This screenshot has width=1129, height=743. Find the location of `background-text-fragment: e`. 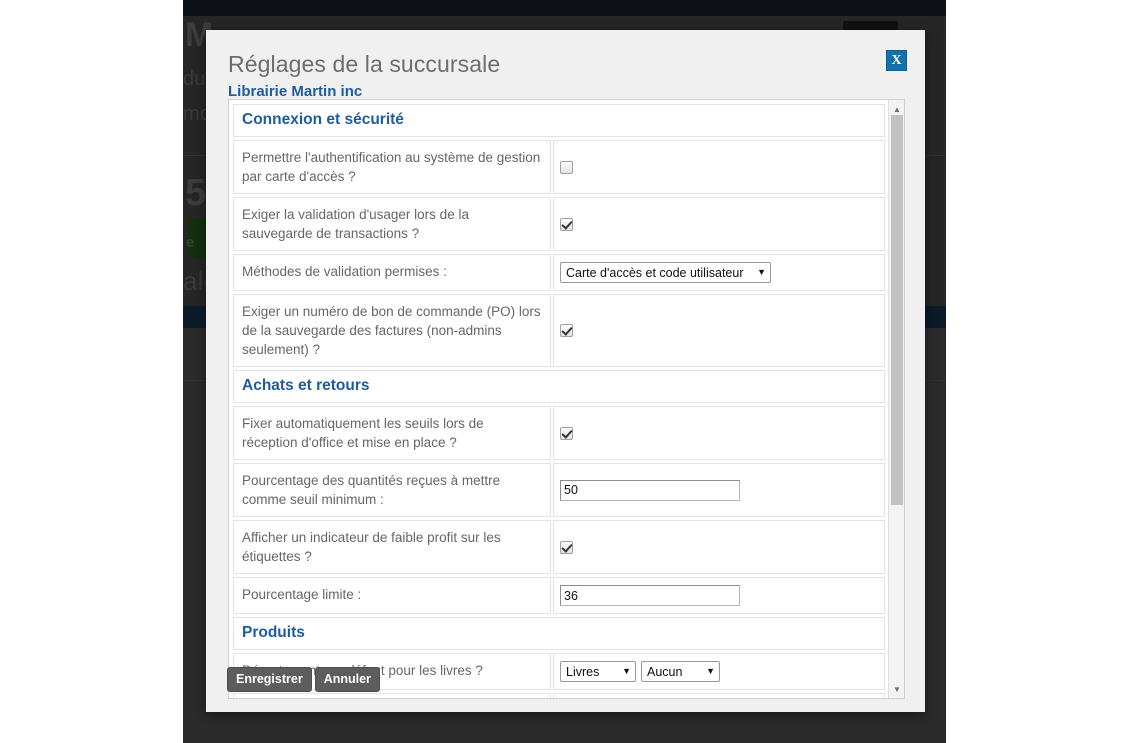

background-text-fragment: e is located at coordinates (190, 242).